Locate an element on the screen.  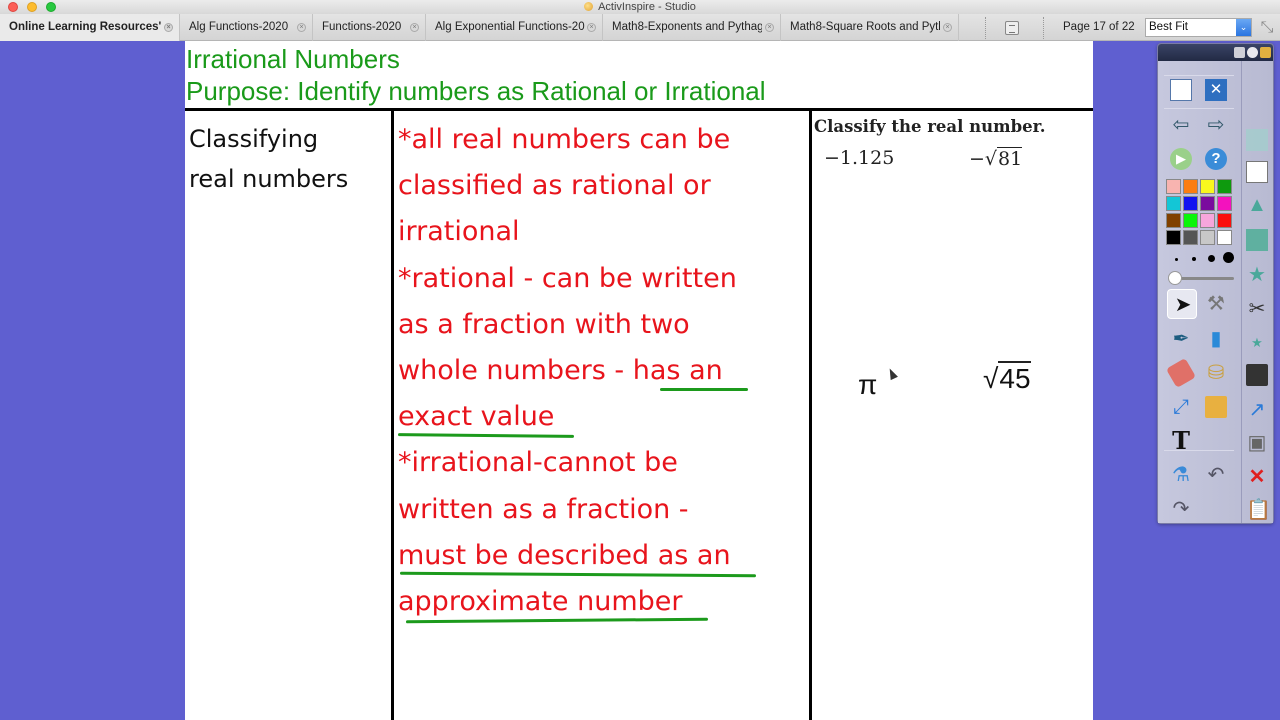
help-button: ? is located at coordinates (1216, 159).